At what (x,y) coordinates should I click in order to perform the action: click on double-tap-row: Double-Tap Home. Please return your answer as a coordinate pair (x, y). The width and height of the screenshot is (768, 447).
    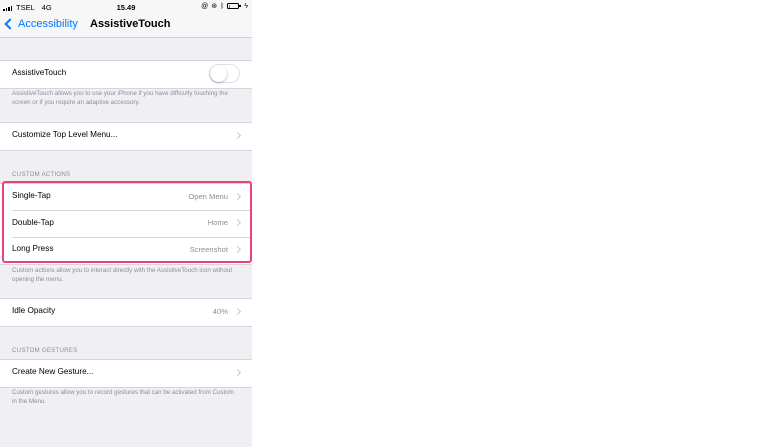
    Looking at the image, I should click on (126, 224).